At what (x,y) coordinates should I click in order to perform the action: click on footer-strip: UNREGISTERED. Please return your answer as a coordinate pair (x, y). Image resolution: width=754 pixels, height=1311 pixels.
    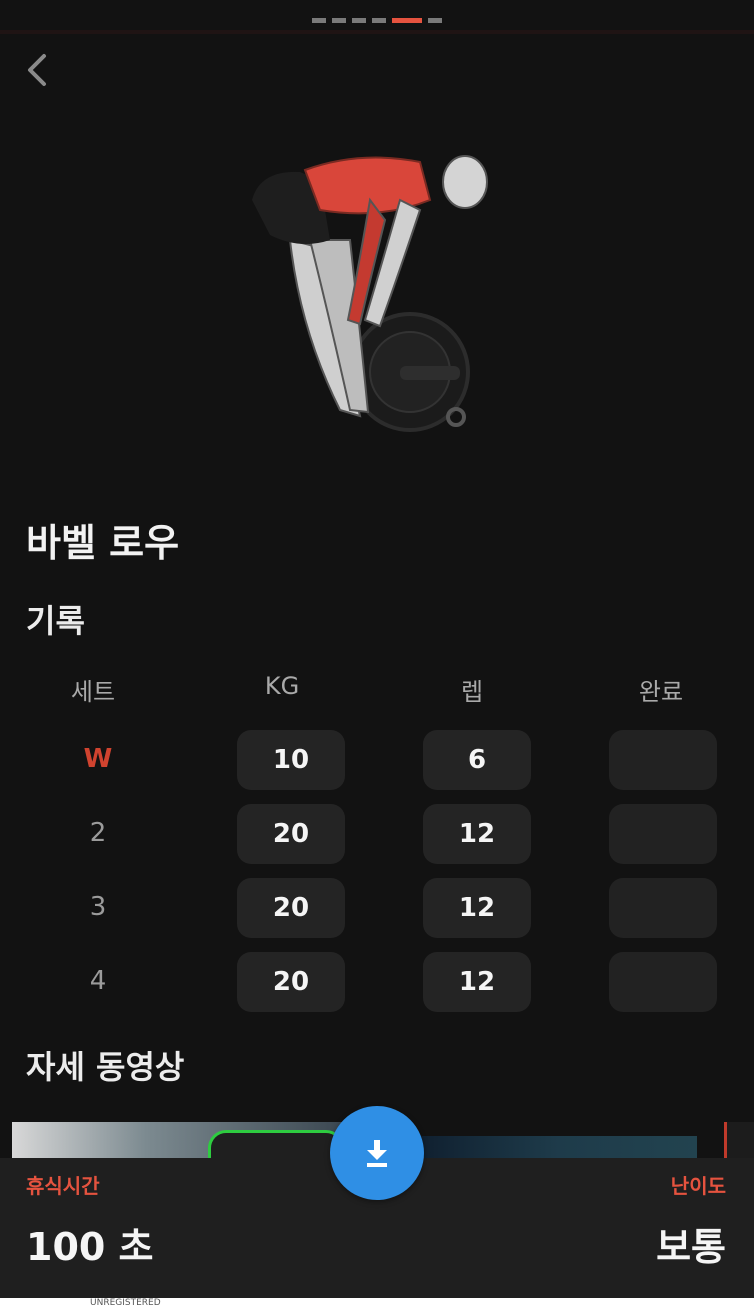
    Looking at the image, I should click on (377, 1304).